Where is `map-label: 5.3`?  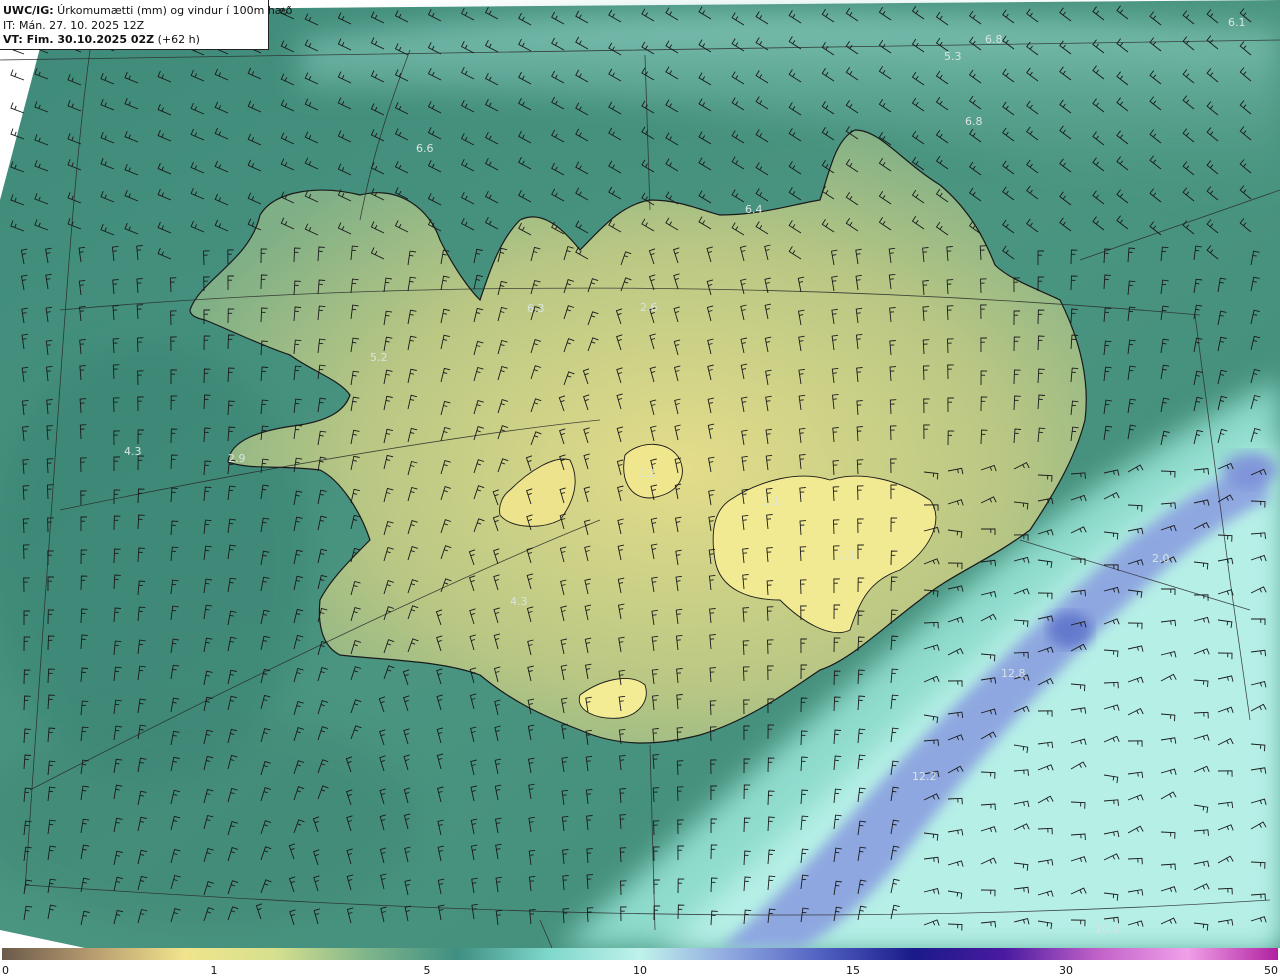 map-label: 5.3 is located at coordinates (953, 56).